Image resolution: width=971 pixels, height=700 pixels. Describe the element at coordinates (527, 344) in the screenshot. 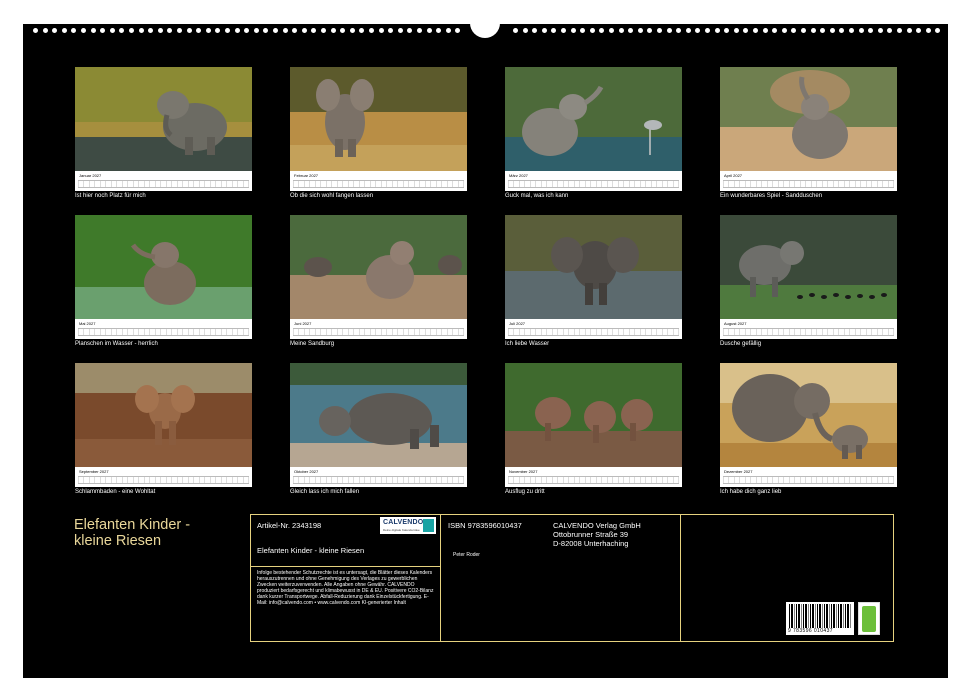

I see `month-caption: Ich liebe Wasser` at that location.